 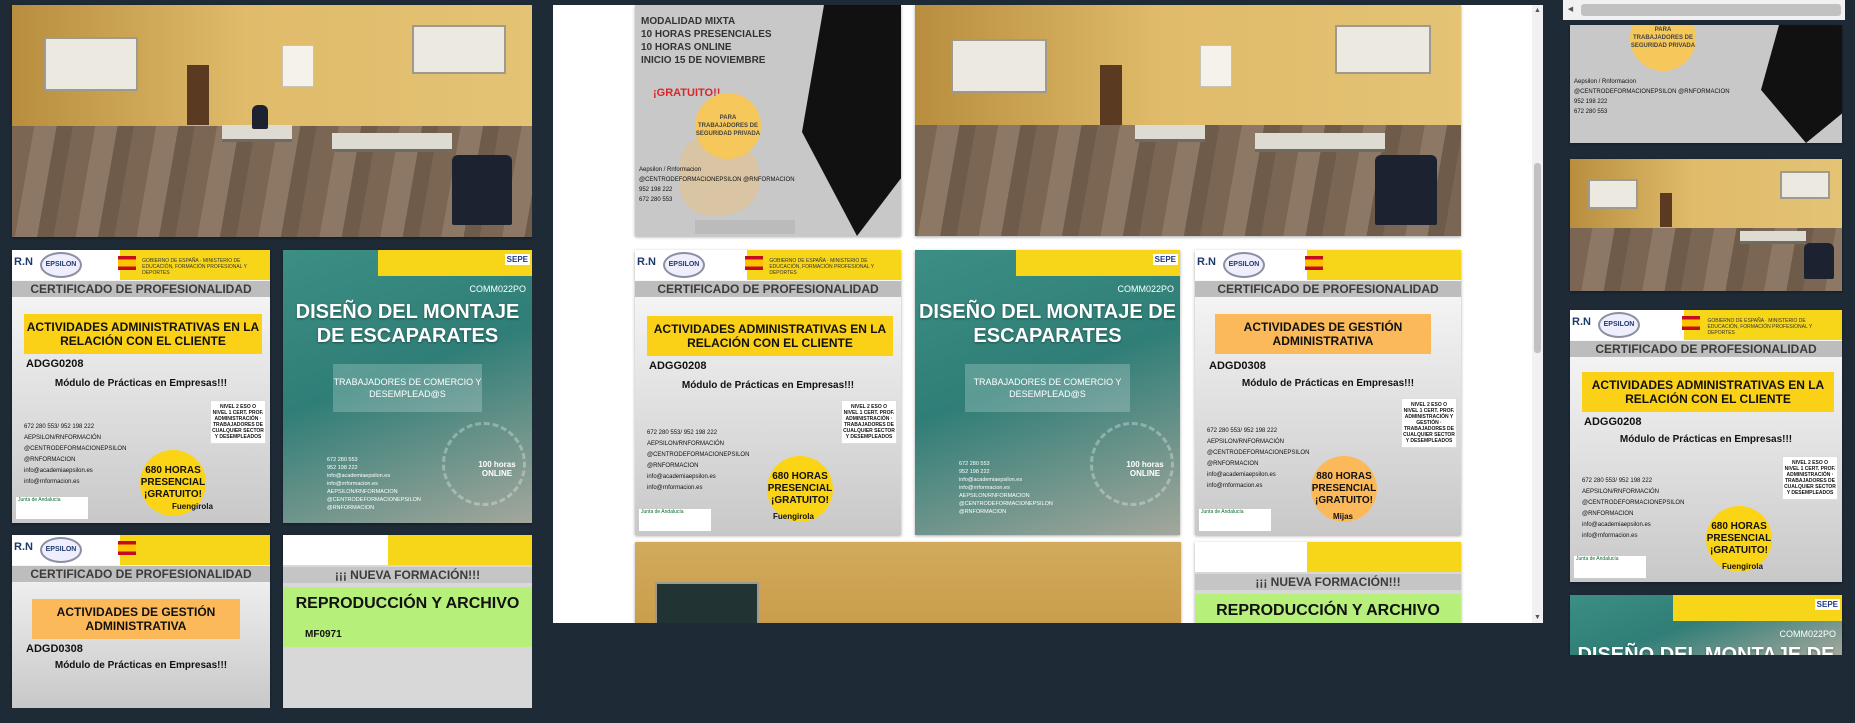 I want to click on modulo-text: Módulo de Prácticas en Empresas!!!, so click(x=141, y=383).